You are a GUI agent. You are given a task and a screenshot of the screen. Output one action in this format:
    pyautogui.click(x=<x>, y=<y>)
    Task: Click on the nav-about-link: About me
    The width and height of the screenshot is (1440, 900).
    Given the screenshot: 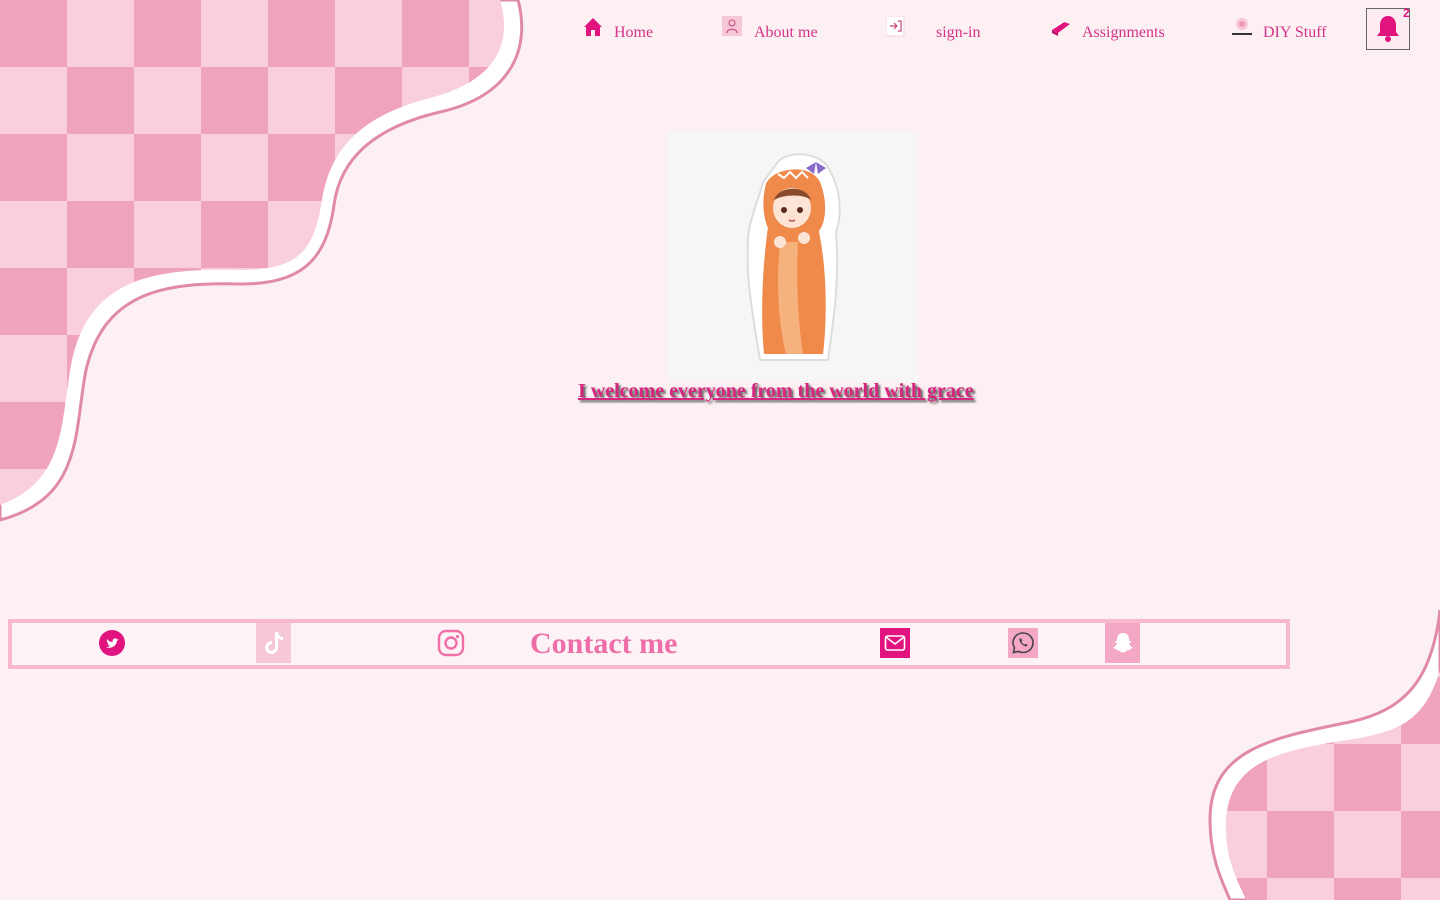 What is the action you would take?
    pyautogui.click(x=770, y=32)
    